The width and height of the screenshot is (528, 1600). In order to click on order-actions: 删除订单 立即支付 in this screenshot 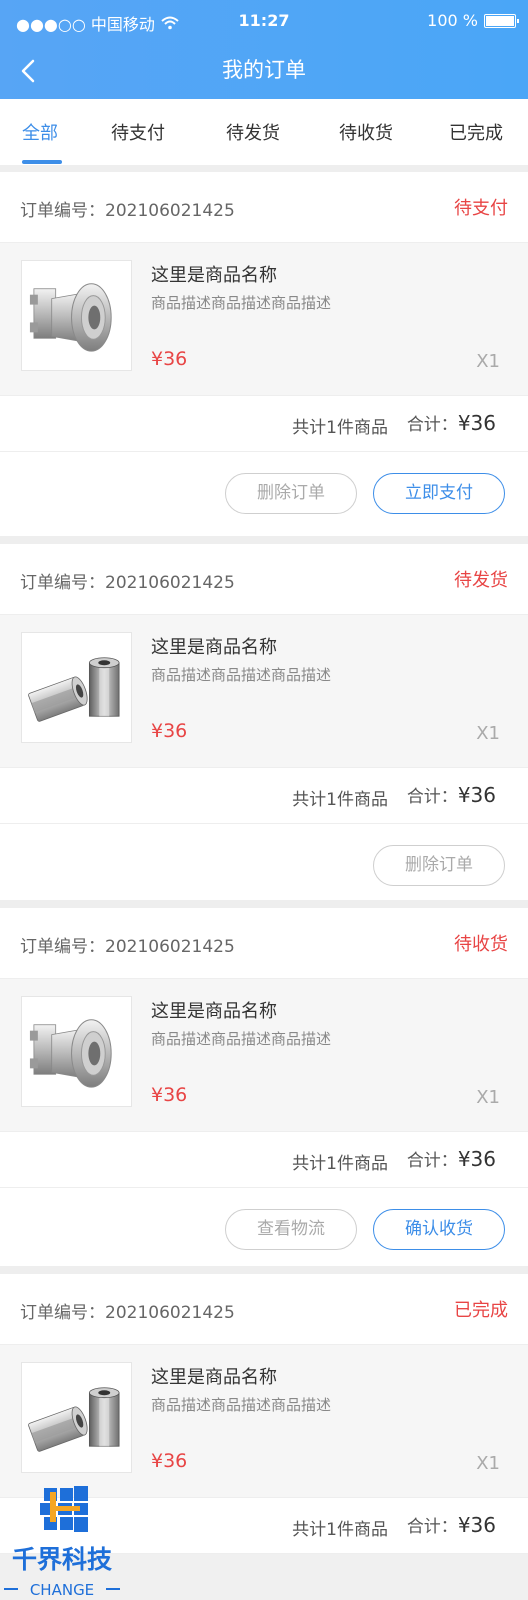, I will do `click(264, 494)`.